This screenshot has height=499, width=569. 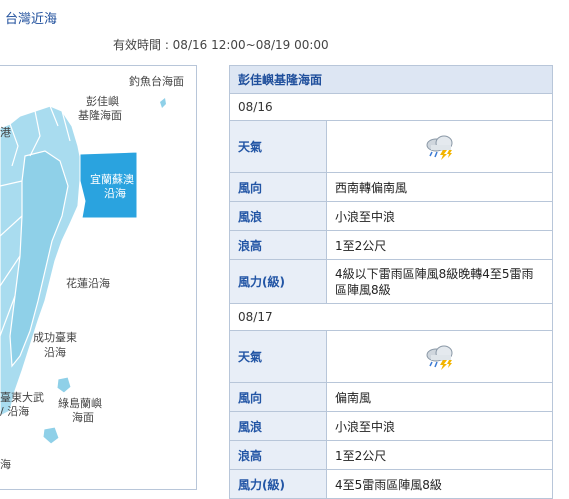 I want to click on forecast-date: 08/16, so click(x=391, y=107).